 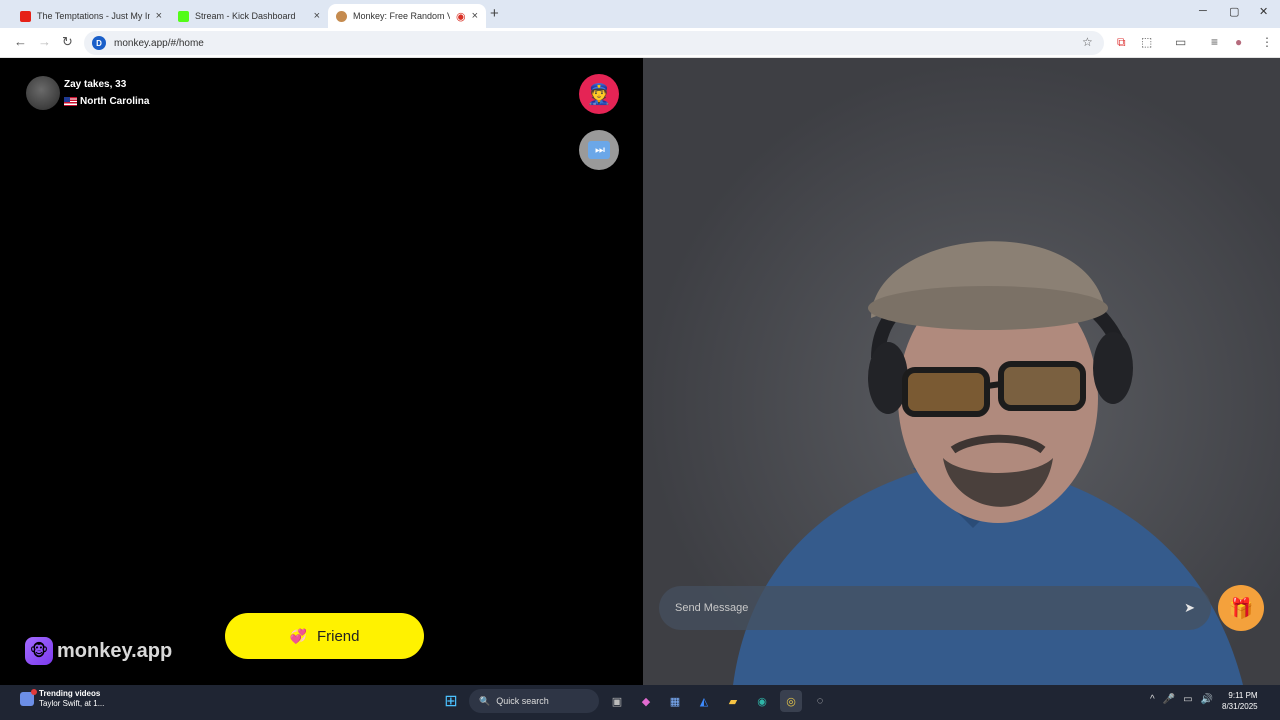 I want to click on profile-avatar-icon: ●, so click(x=1238, y=42).